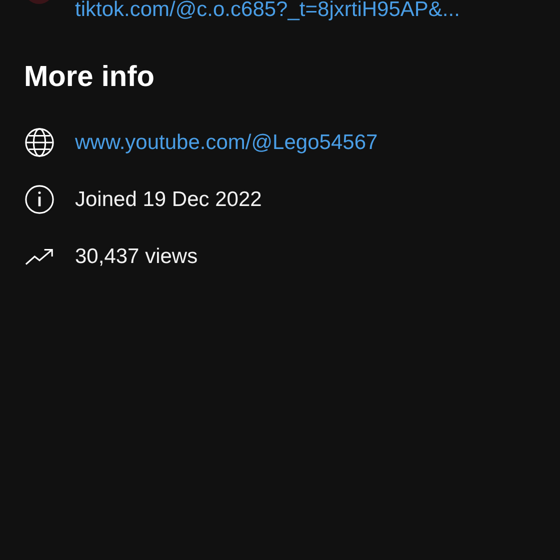 This screenshot has height=560, width=560. What do you see at coordinates (39, 142) in the screenshot?
I see `globe-icon` at bounding box center [39, 142].